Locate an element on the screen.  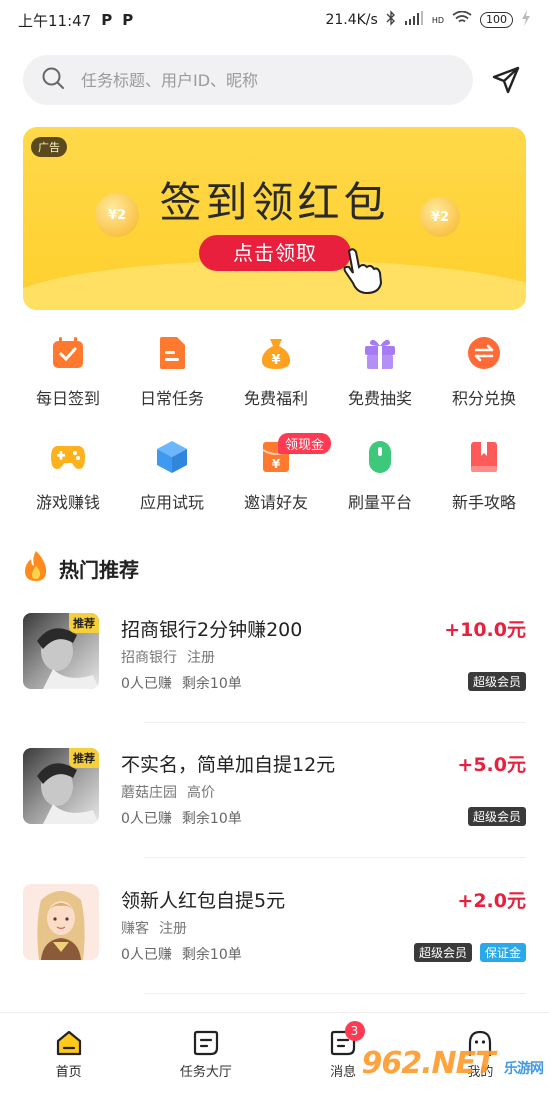
task-thumbnail is located at coordinates (61, 922).